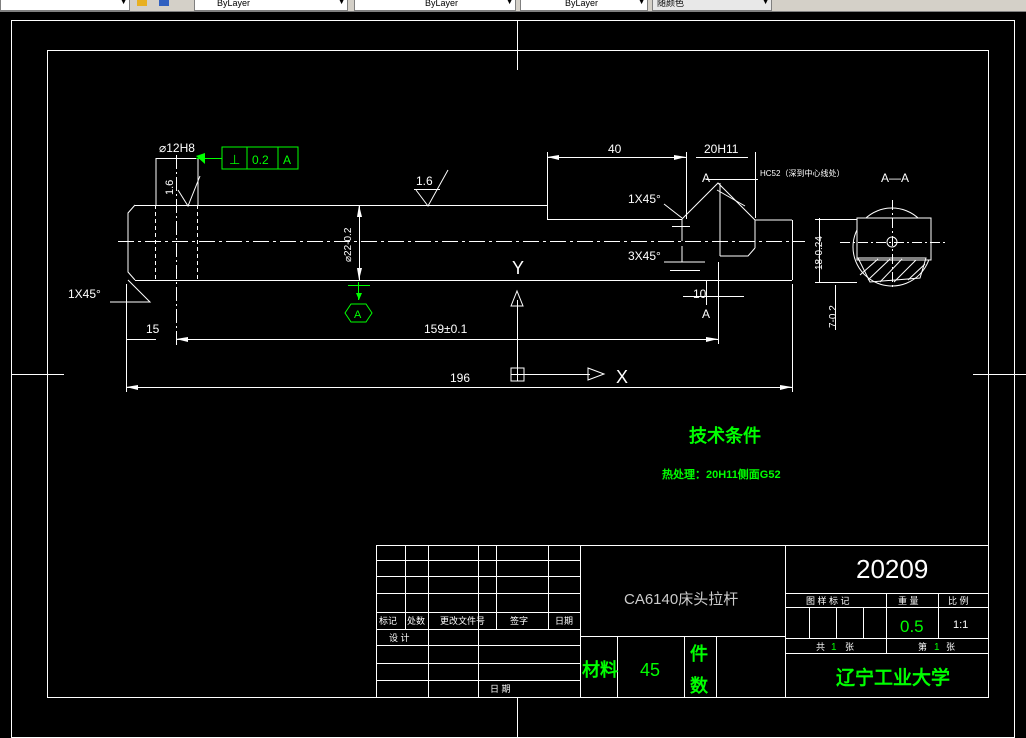 The width and height of the screenshot is (1026, 738). Describe the element at coordinates (424, 181) in the screenshot. I see `roughness-top-text: 1.6` at that location.